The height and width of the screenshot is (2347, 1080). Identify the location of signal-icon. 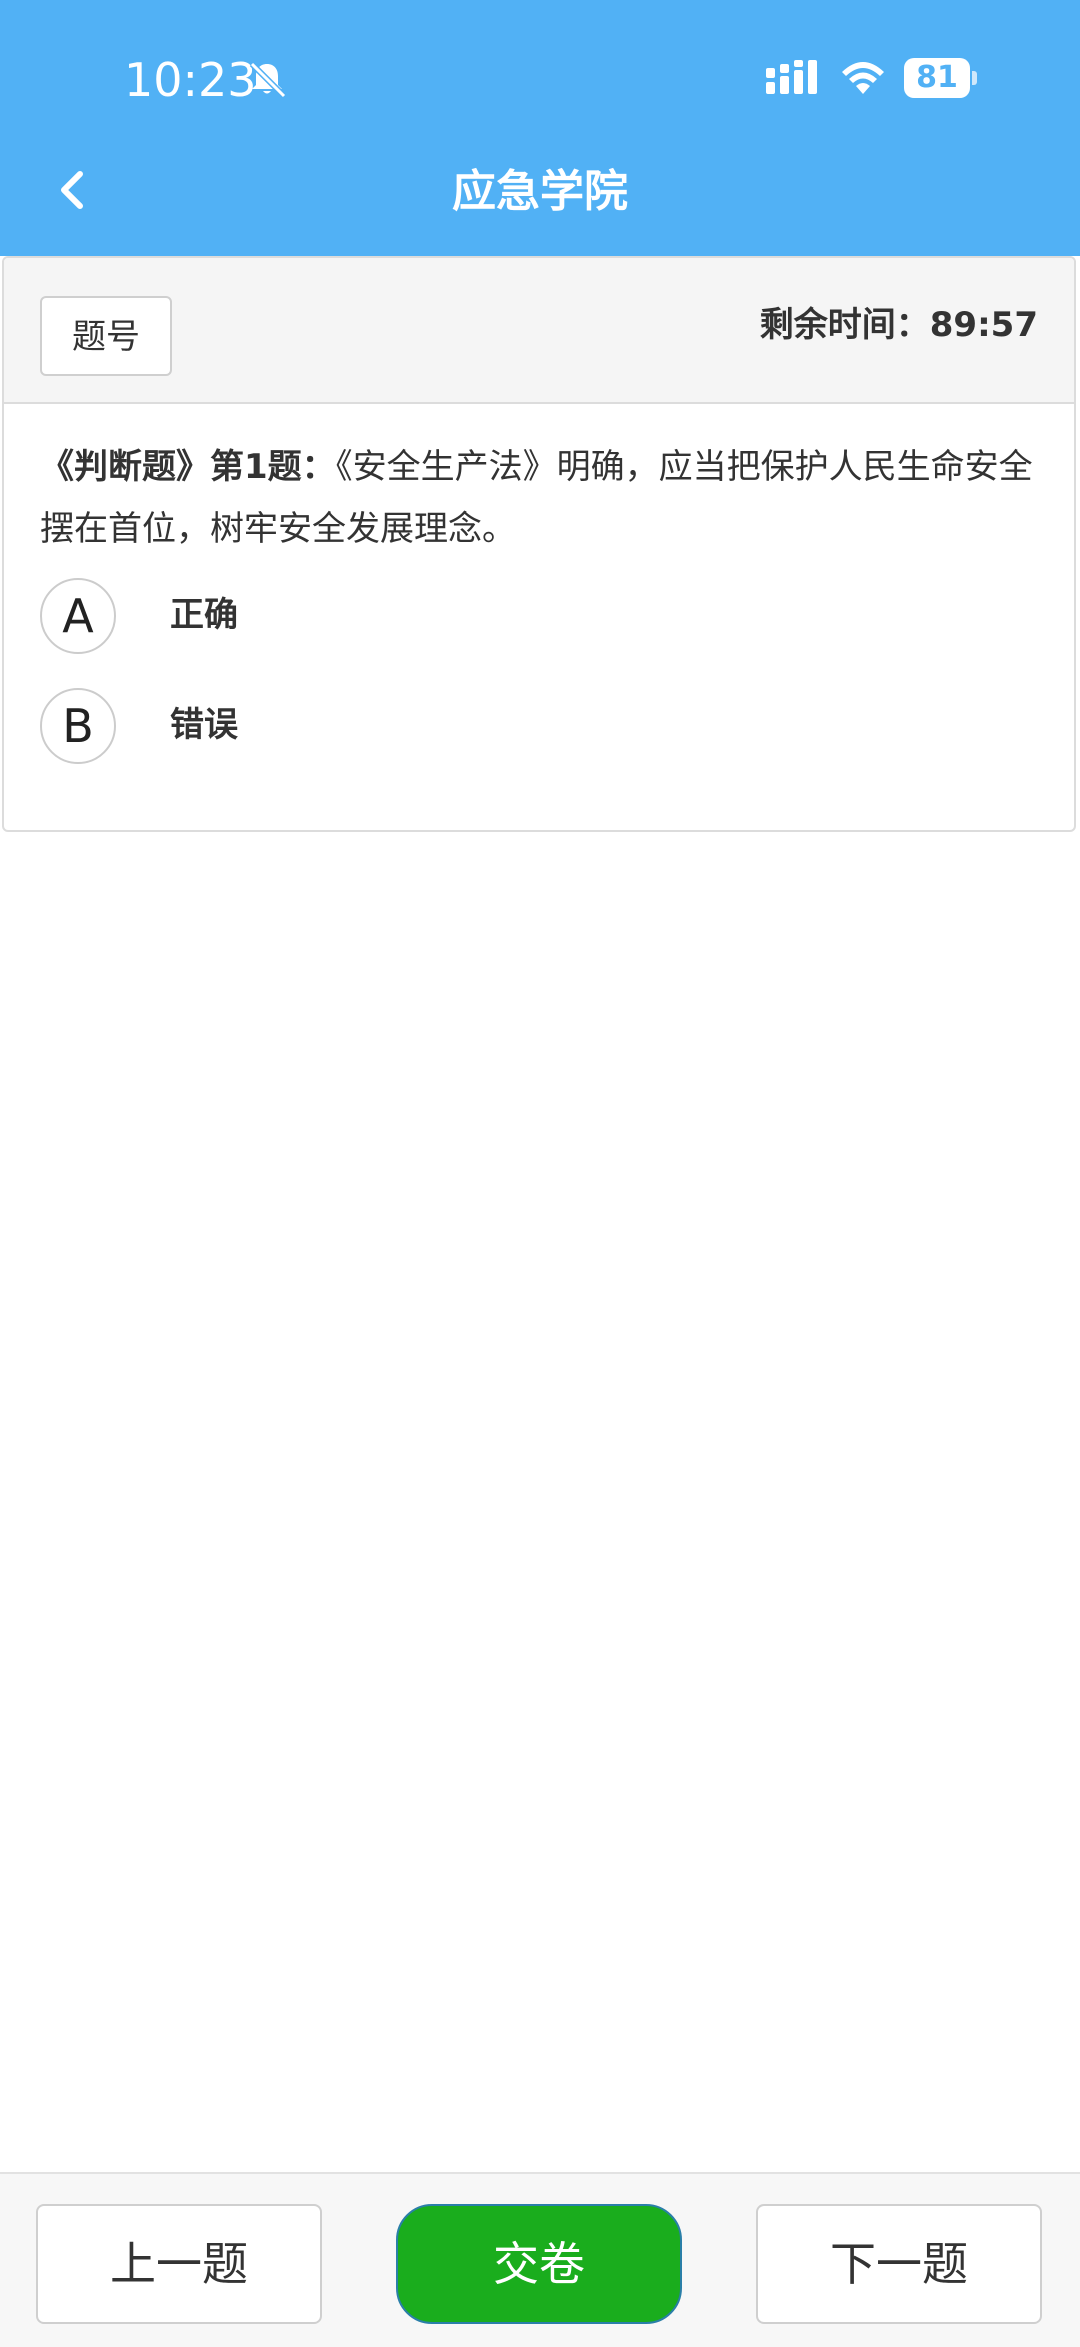
(791, 77).